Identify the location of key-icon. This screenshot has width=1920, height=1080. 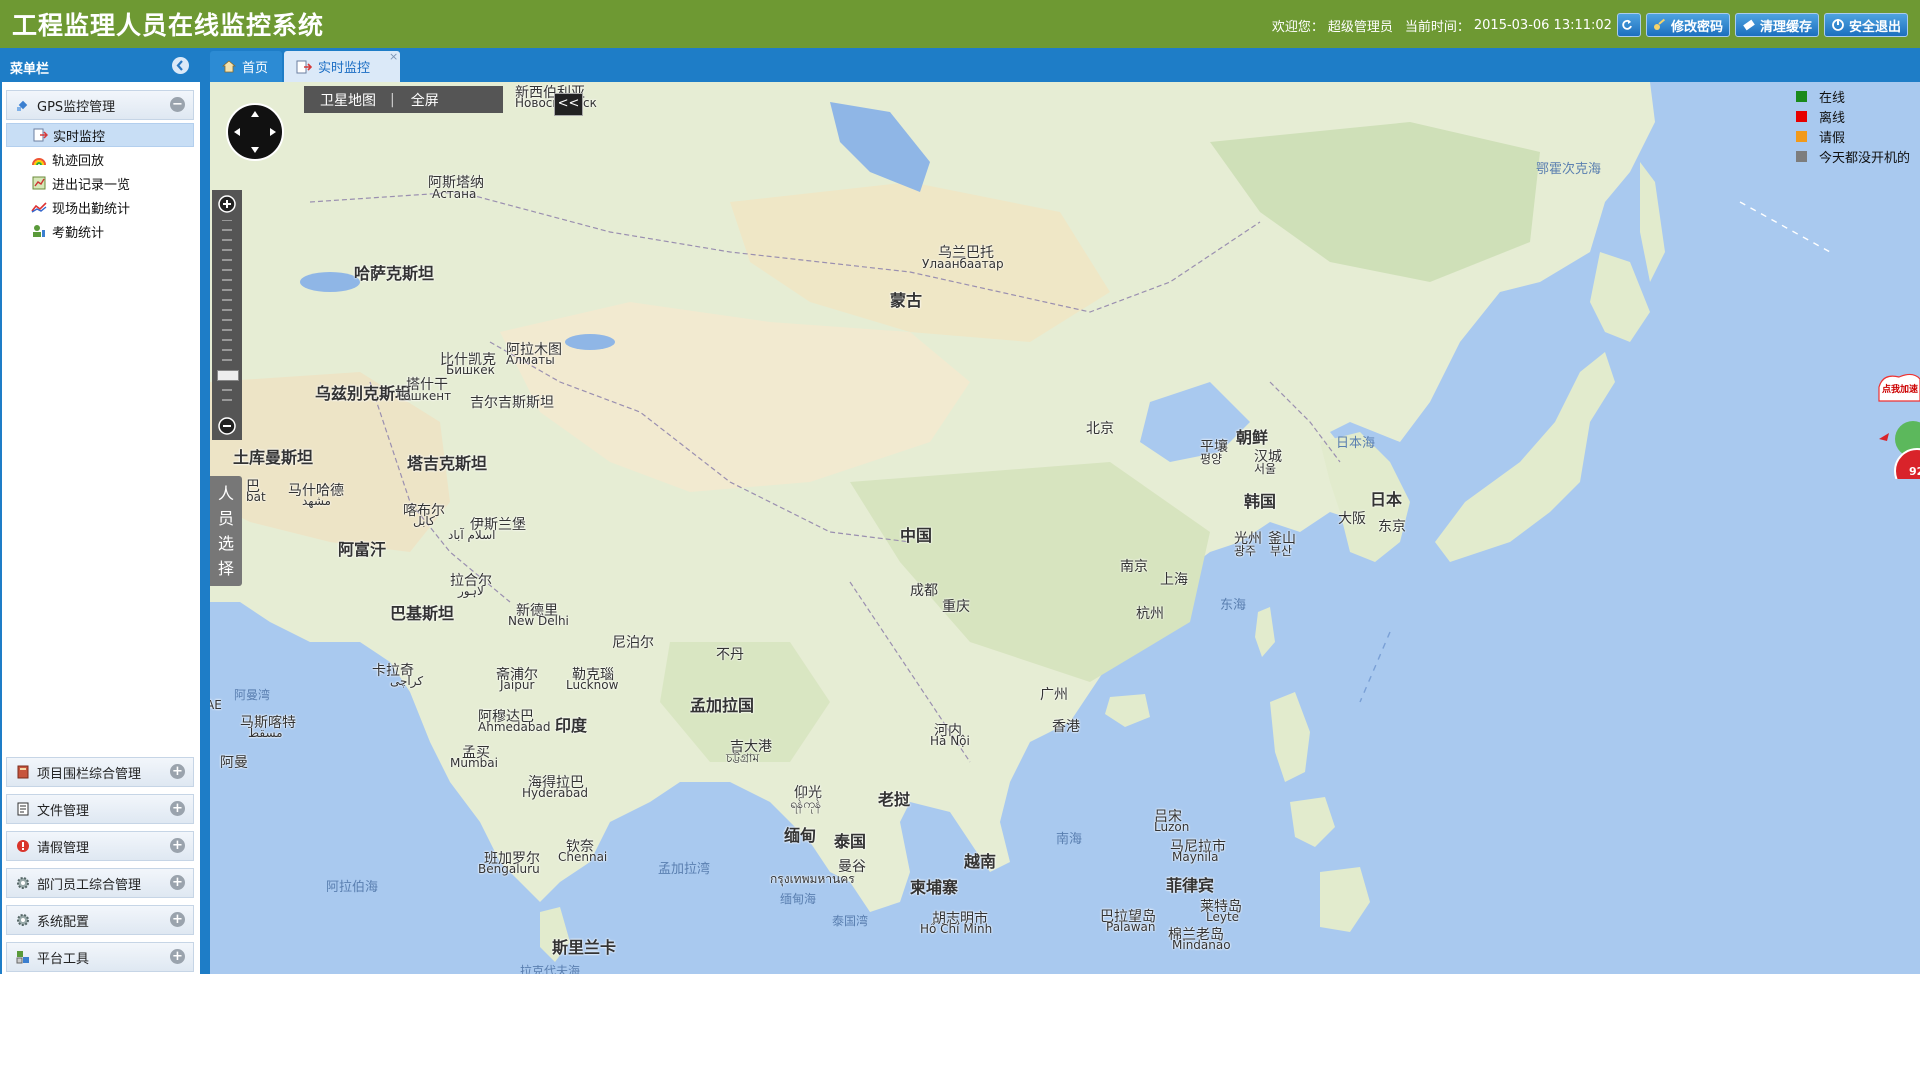
(1659, 24).